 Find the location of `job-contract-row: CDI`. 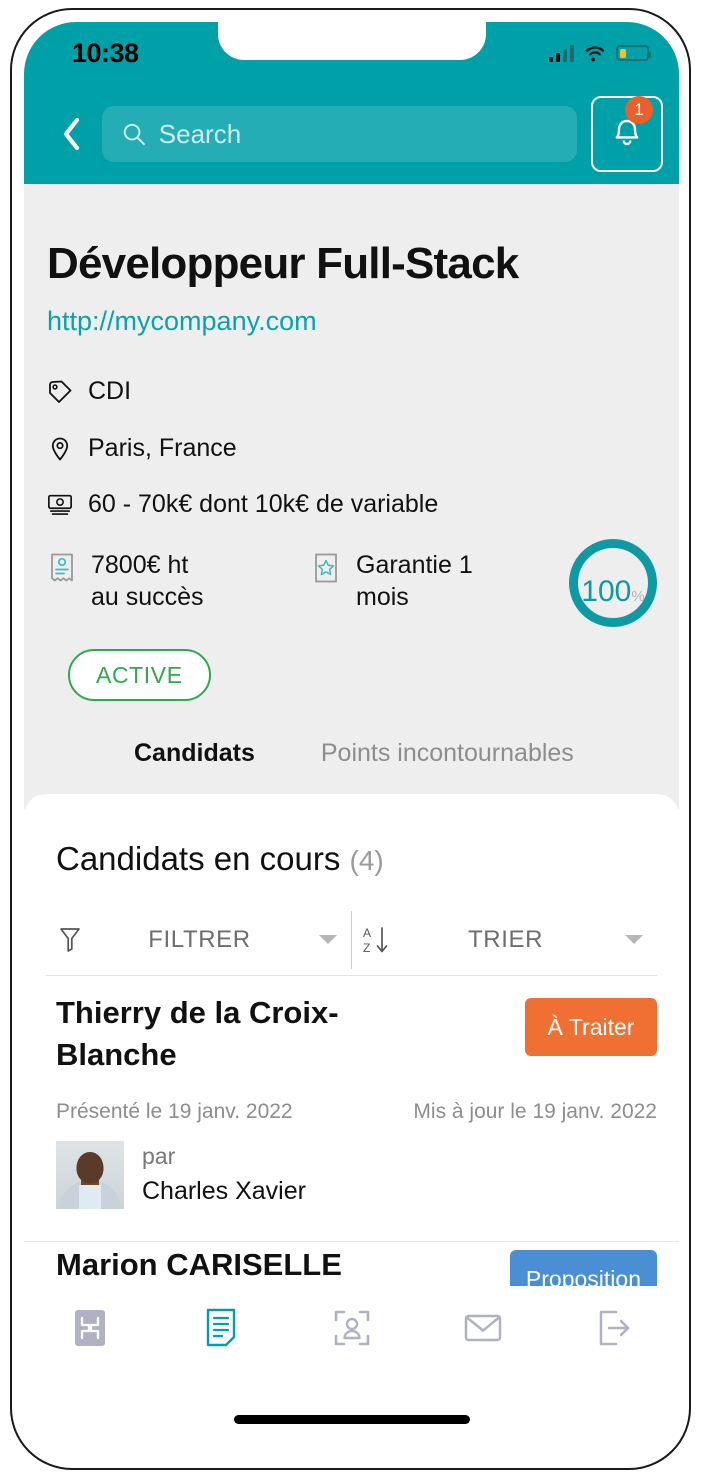

job-contract-row: CDI is located at coordinates (89, 391).